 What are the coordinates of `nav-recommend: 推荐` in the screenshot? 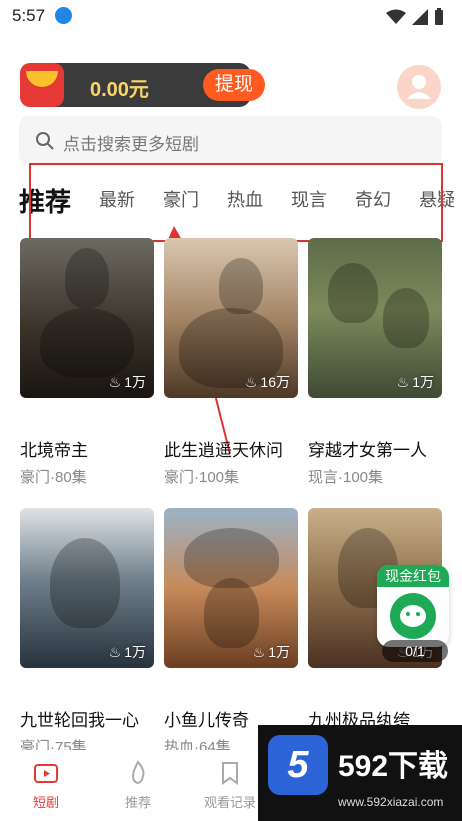 It's located at (138, 785).